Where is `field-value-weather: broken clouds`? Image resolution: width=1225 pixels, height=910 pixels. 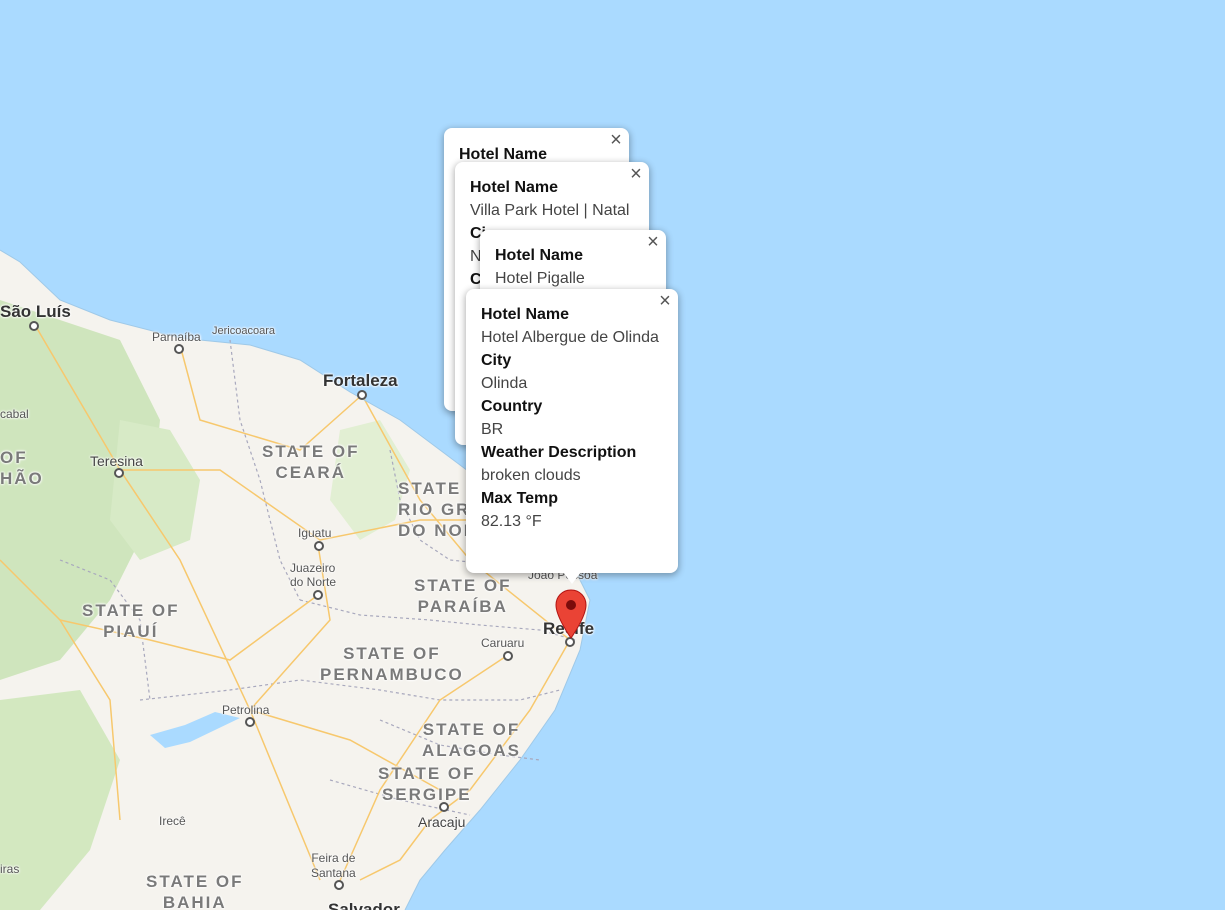 field-value-weather: broken clouds is located at coordinates (531, 475).